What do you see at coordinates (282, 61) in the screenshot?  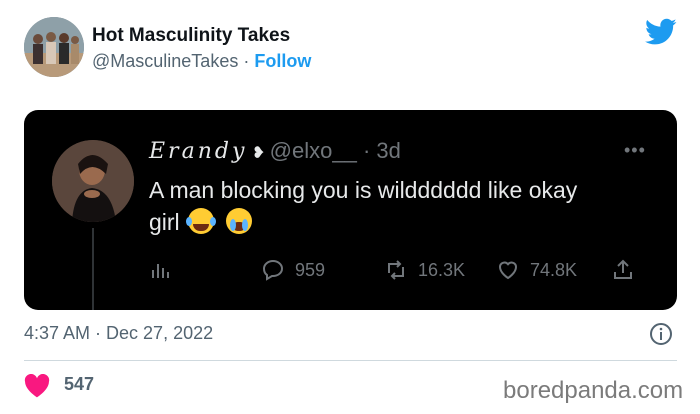 I see `follow-button: Follow` at bounding box center [282, 61].